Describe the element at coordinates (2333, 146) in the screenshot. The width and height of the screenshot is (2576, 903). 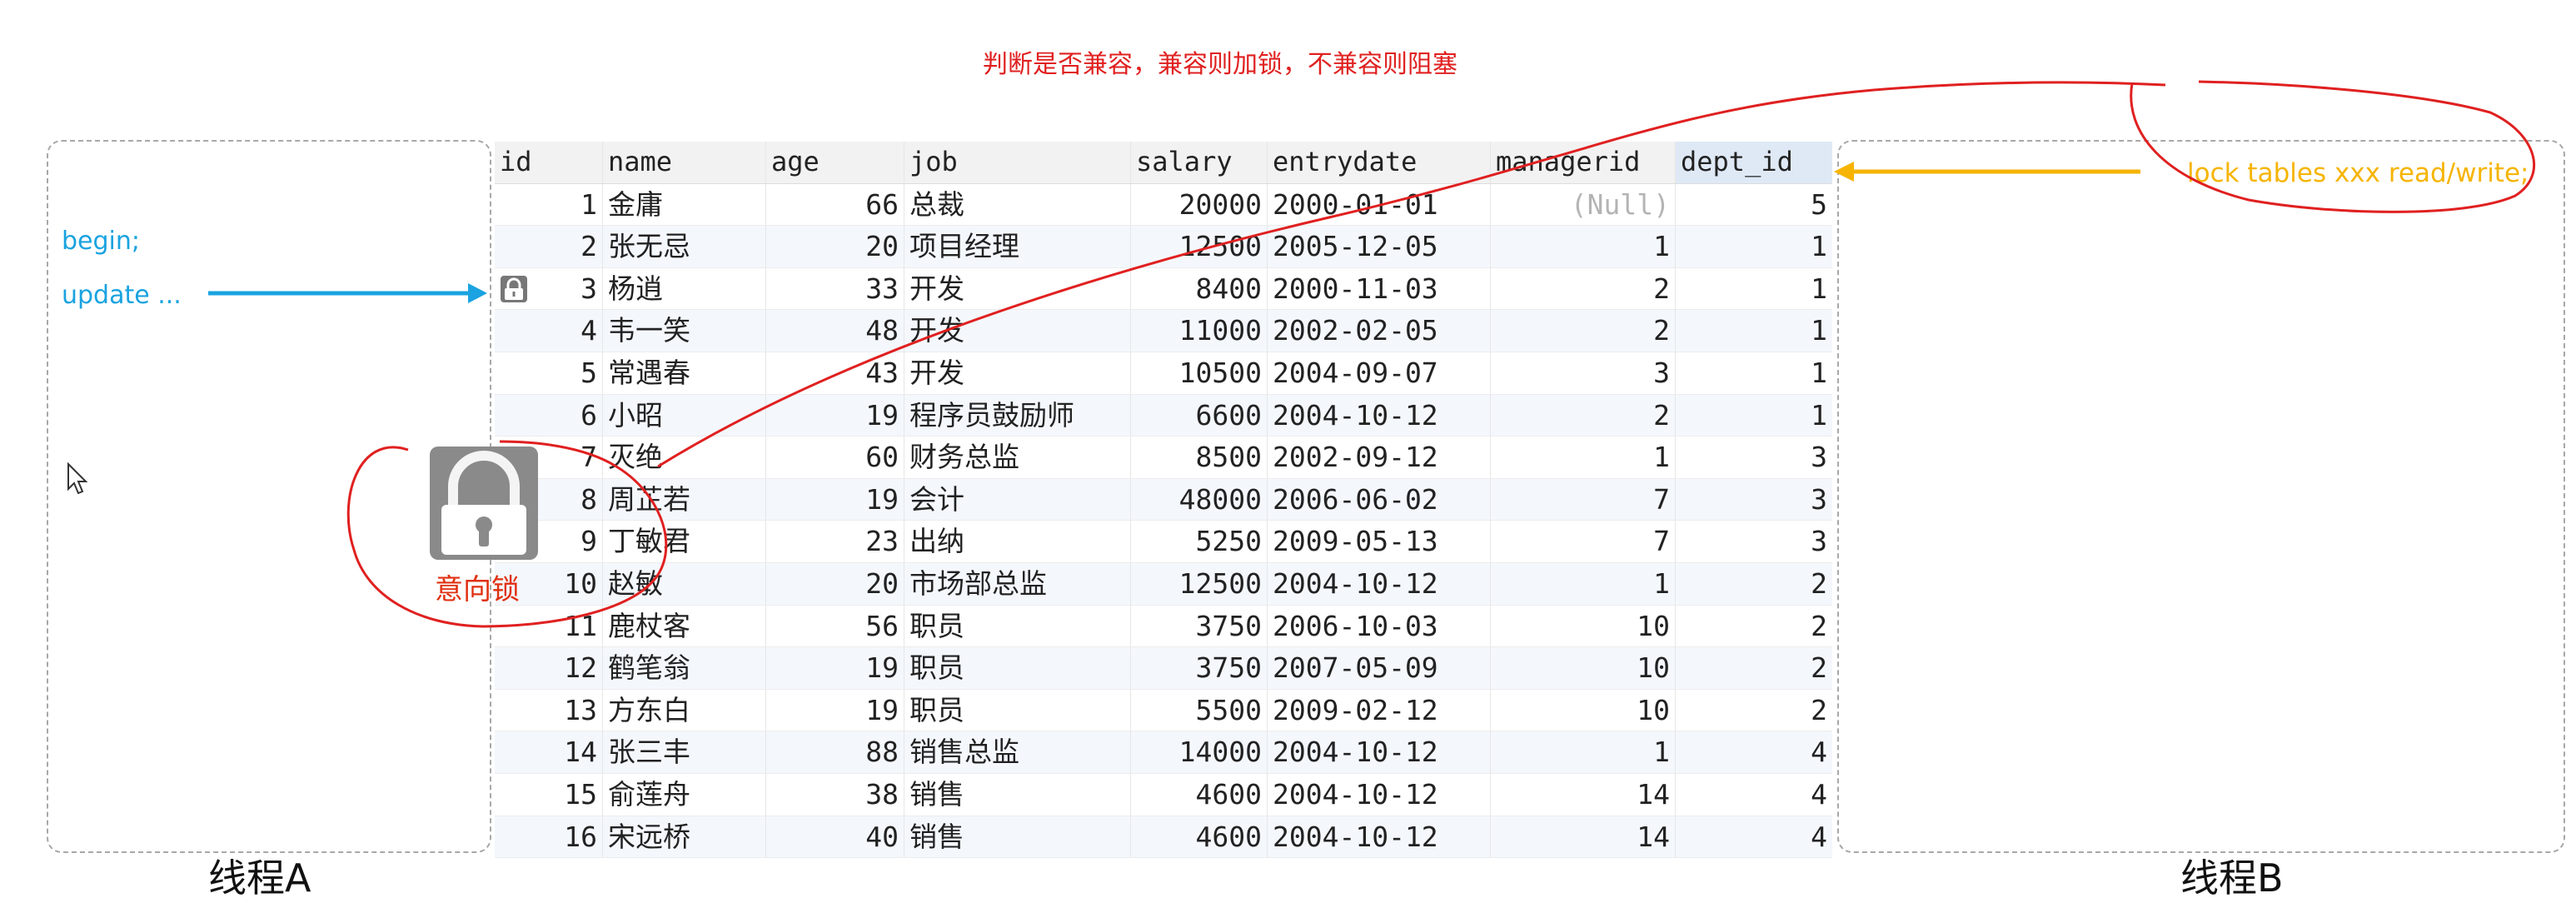
I see `lock-command-circle` at that location.